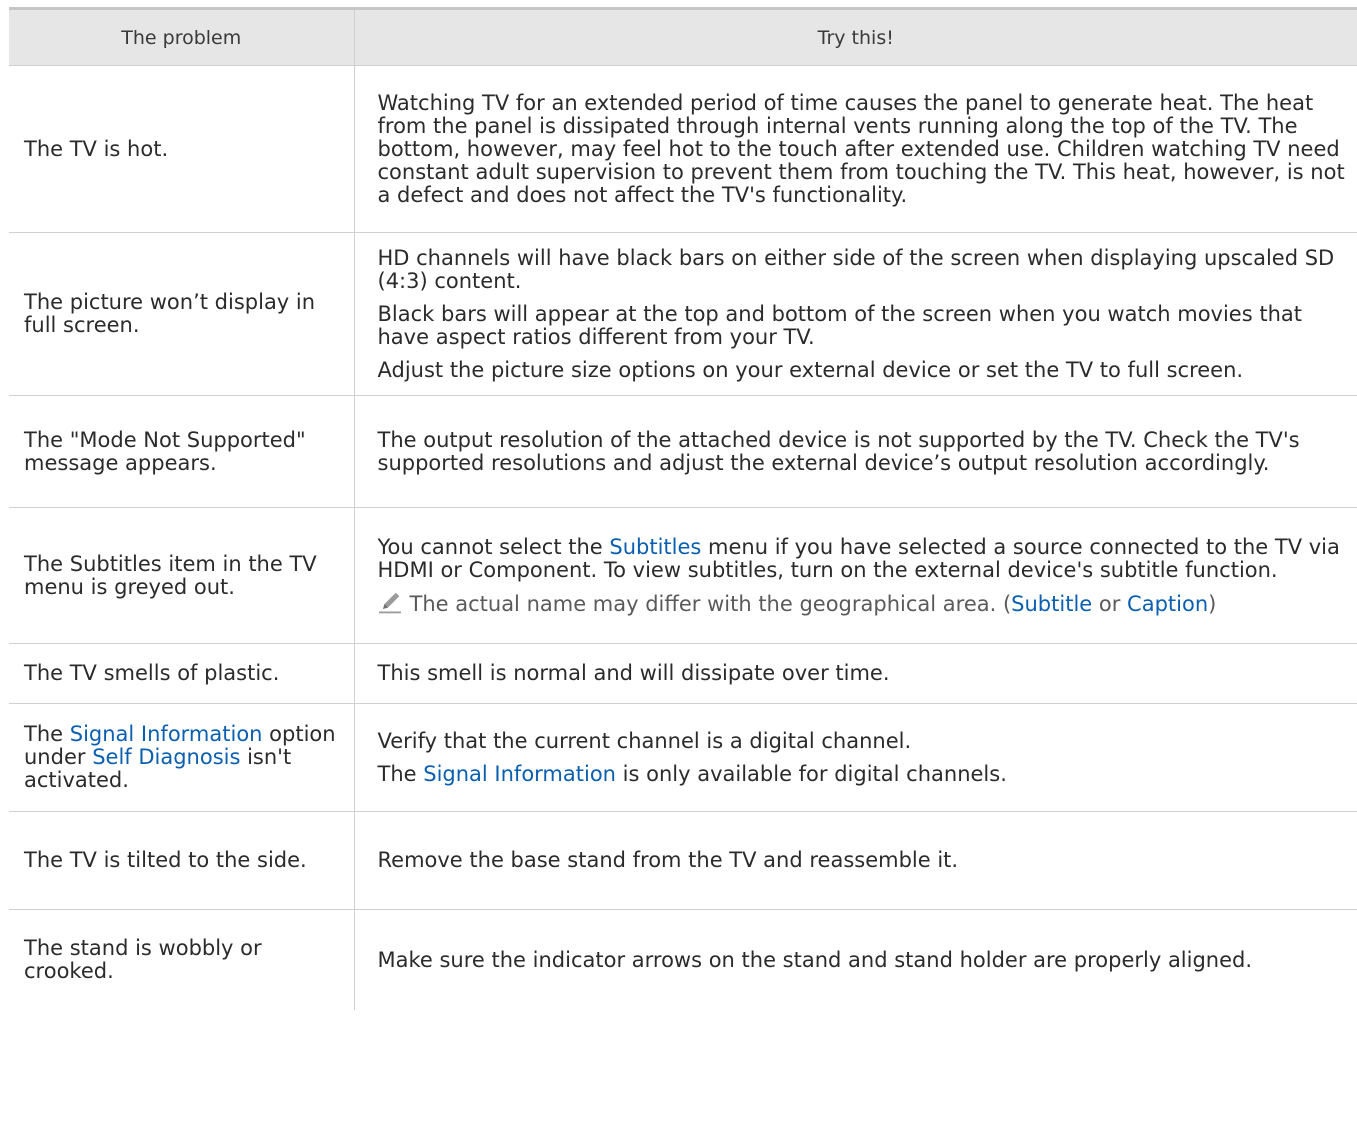  What do you see at coordinates (182, 860) in the screenshot?
I see `problem-cell: The TV is tilted to the side.` at bounding box center [182, 860].